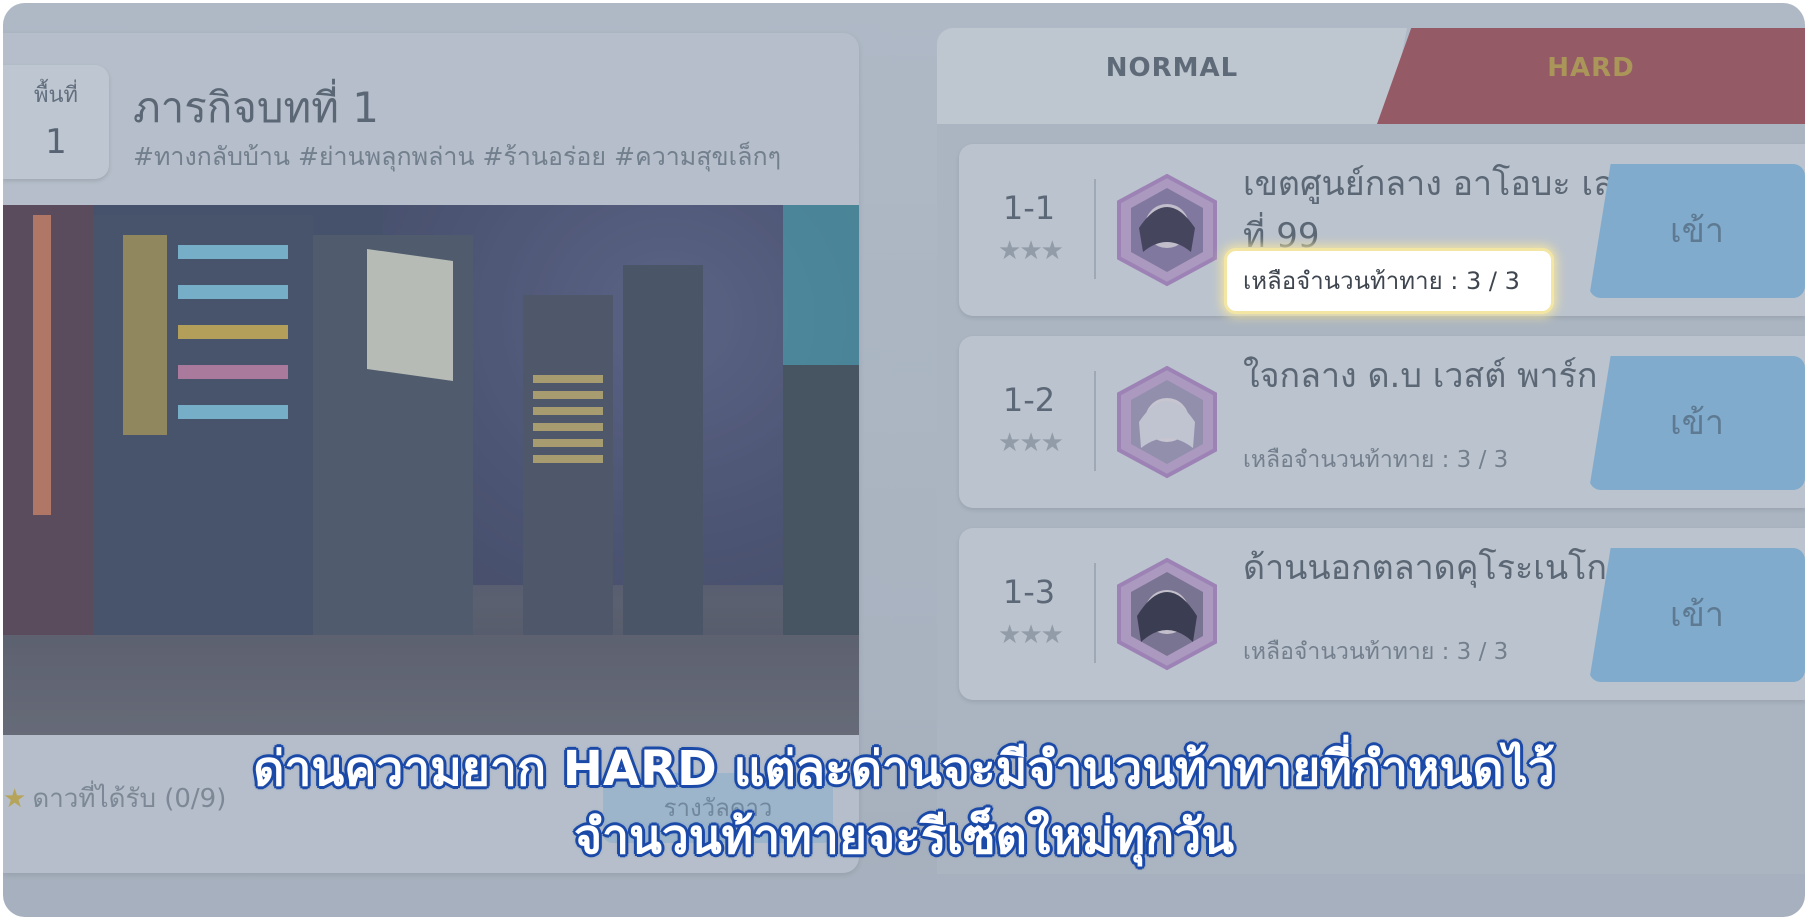  I want to click on area-label: พื้นที่, so click(56, 95).